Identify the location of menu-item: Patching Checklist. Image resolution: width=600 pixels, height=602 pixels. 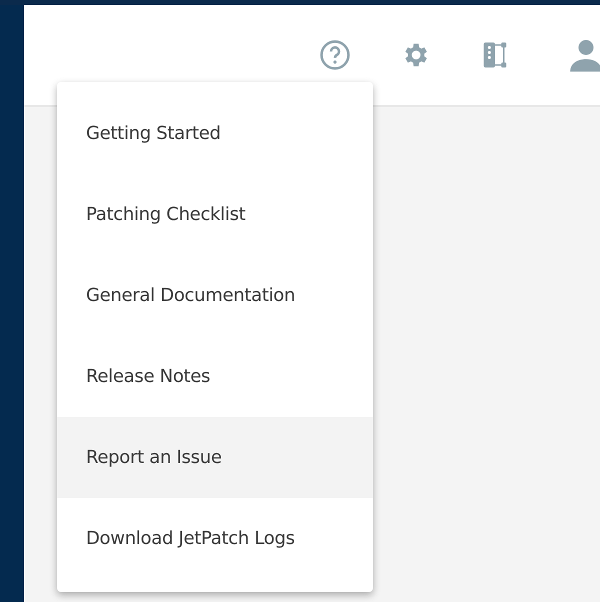
(215, 214).